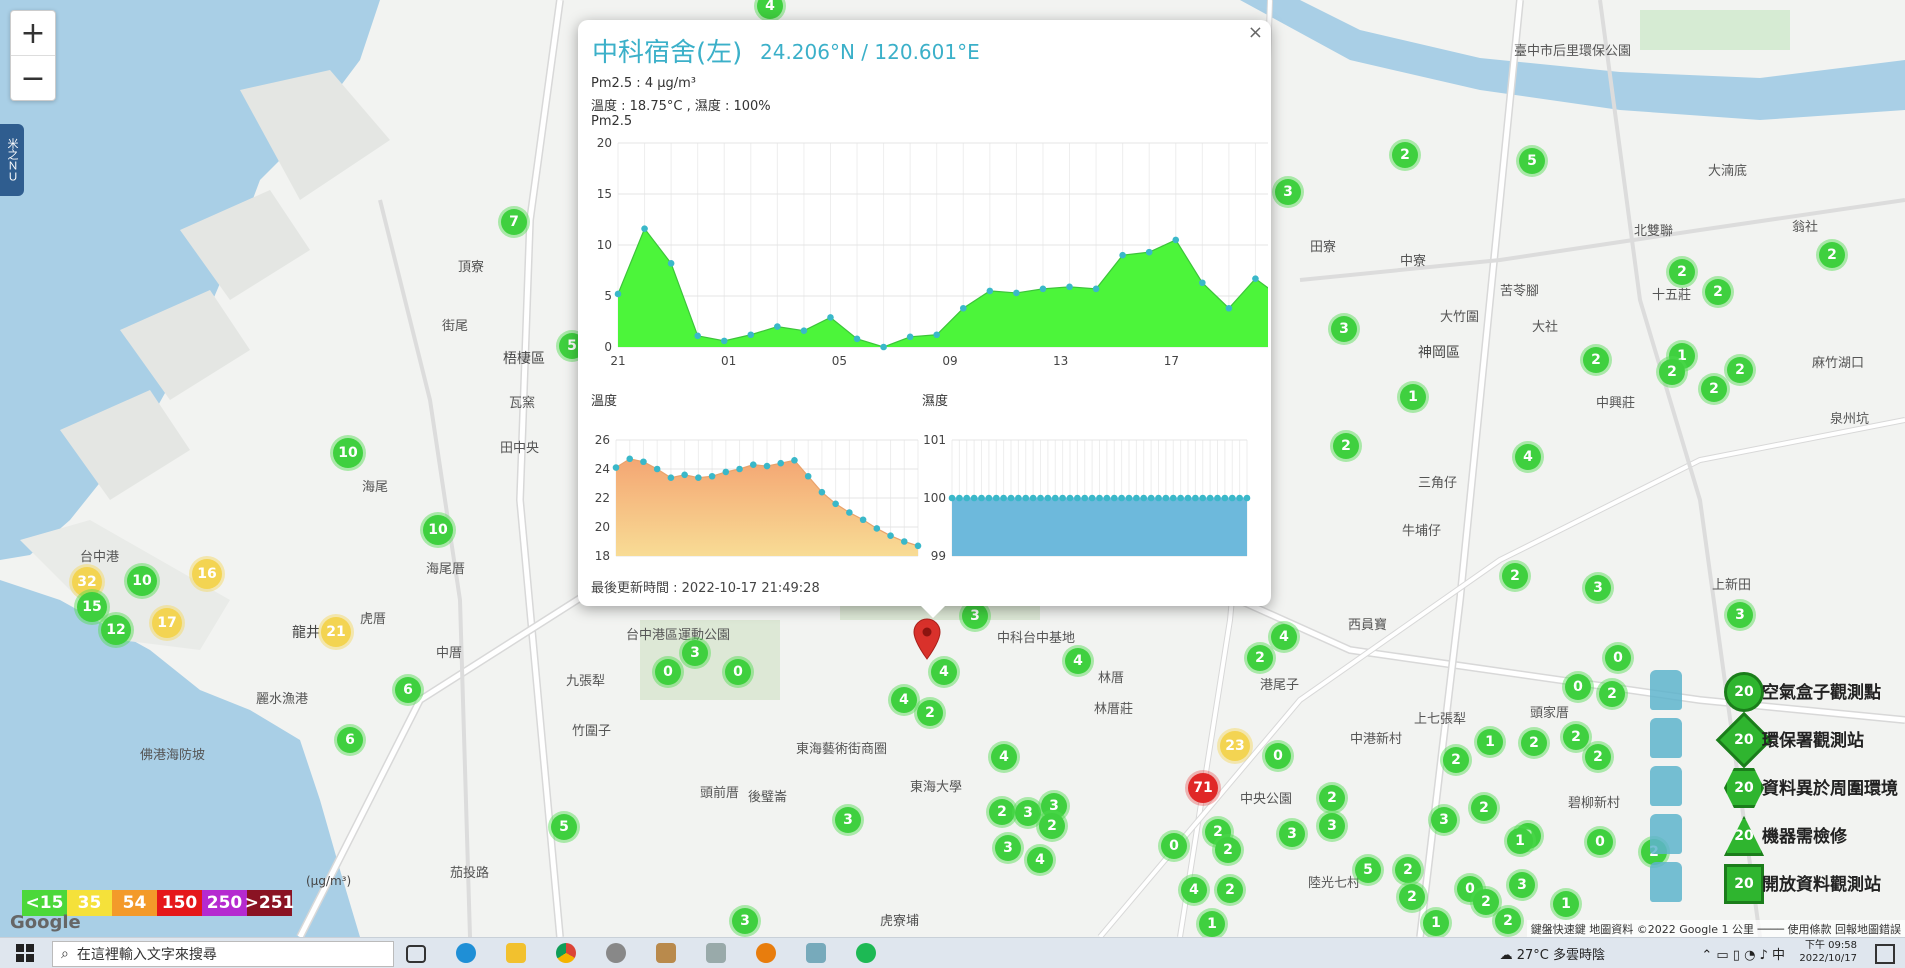  Describe the element at coordinates (416, 954) in the screenshot. I see `task-view-icon` at that location.